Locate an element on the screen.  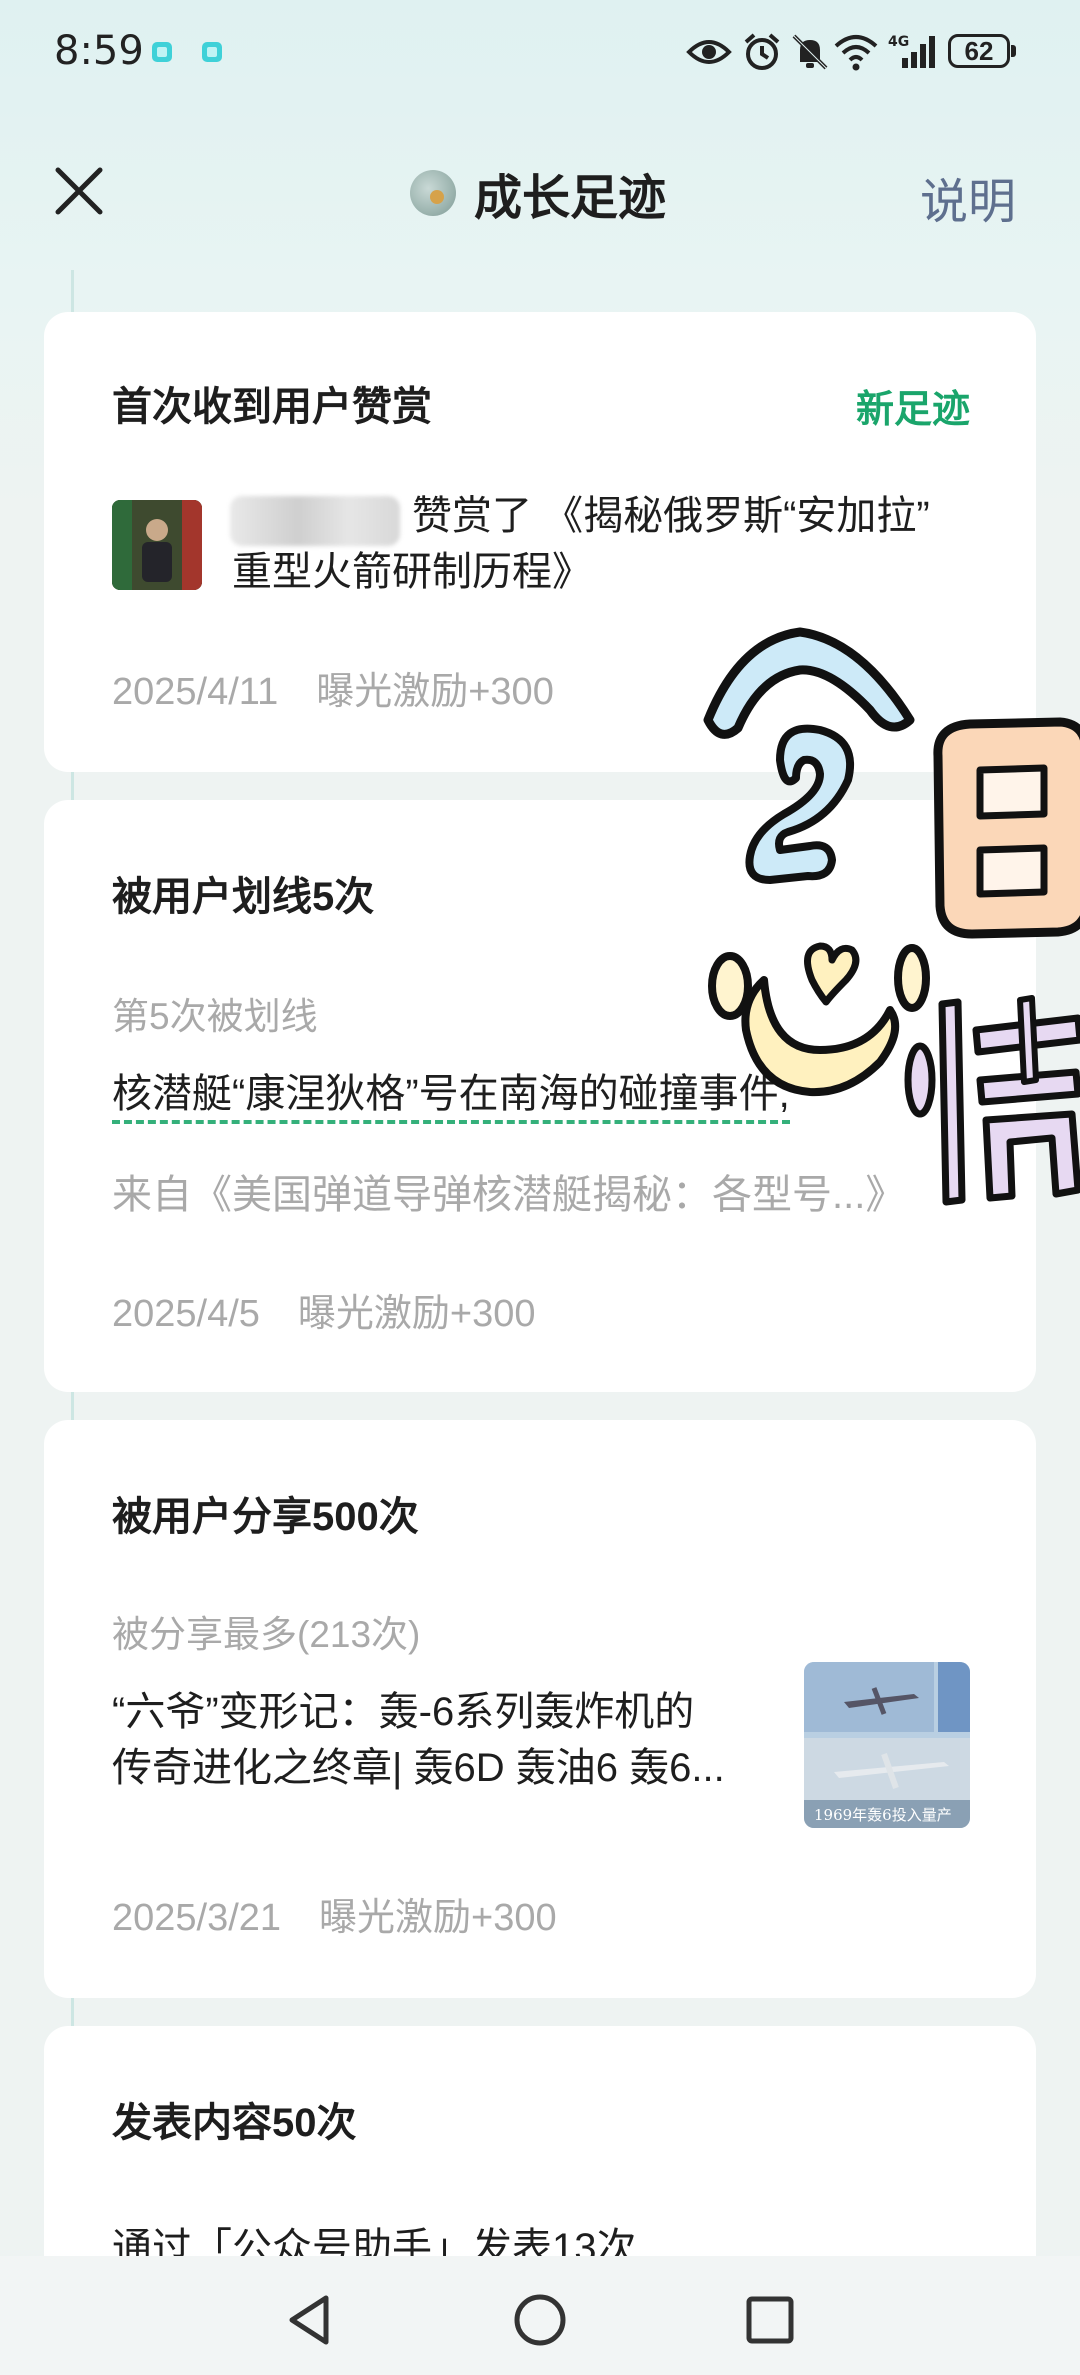
new-badge: 新足迹 is located at coordinates (912, 410).